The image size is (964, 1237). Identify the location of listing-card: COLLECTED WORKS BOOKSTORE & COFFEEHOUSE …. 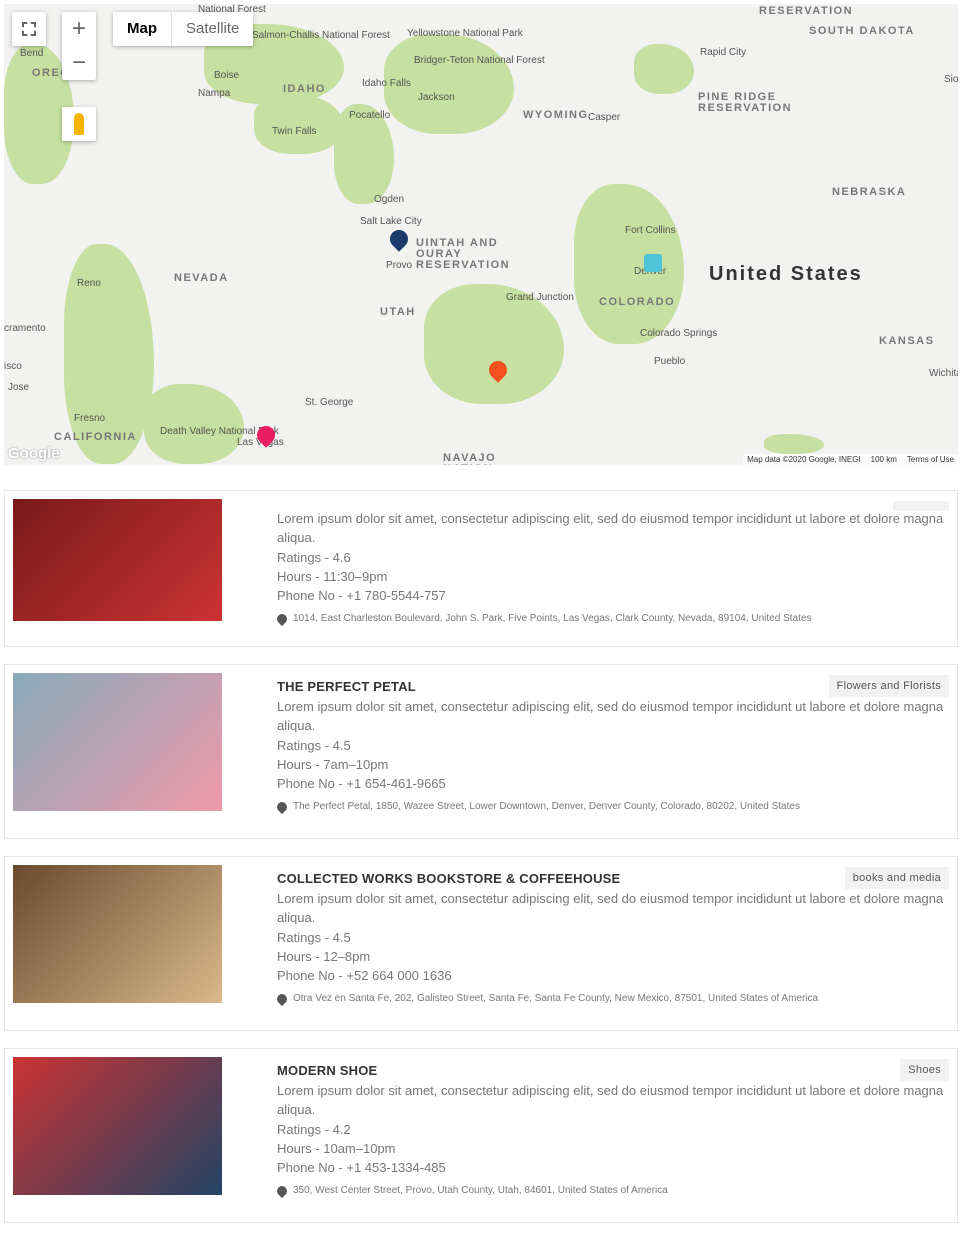
(481, 943).